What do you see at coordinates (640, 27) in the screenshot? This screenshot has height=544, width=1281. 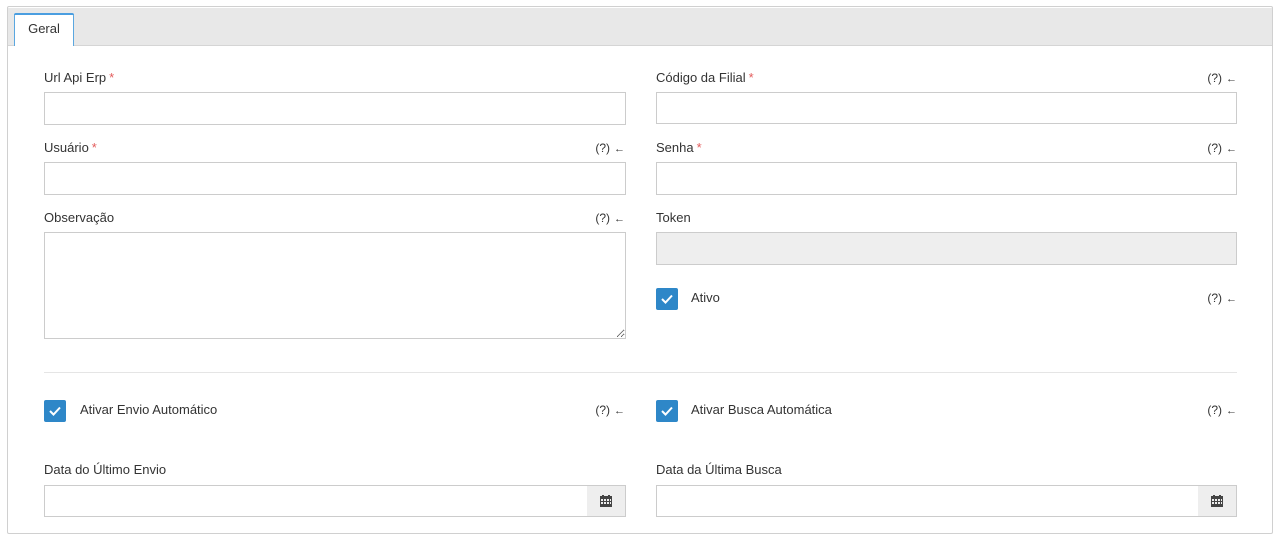 I see `tab-bar` at bounding box center [640, 27].